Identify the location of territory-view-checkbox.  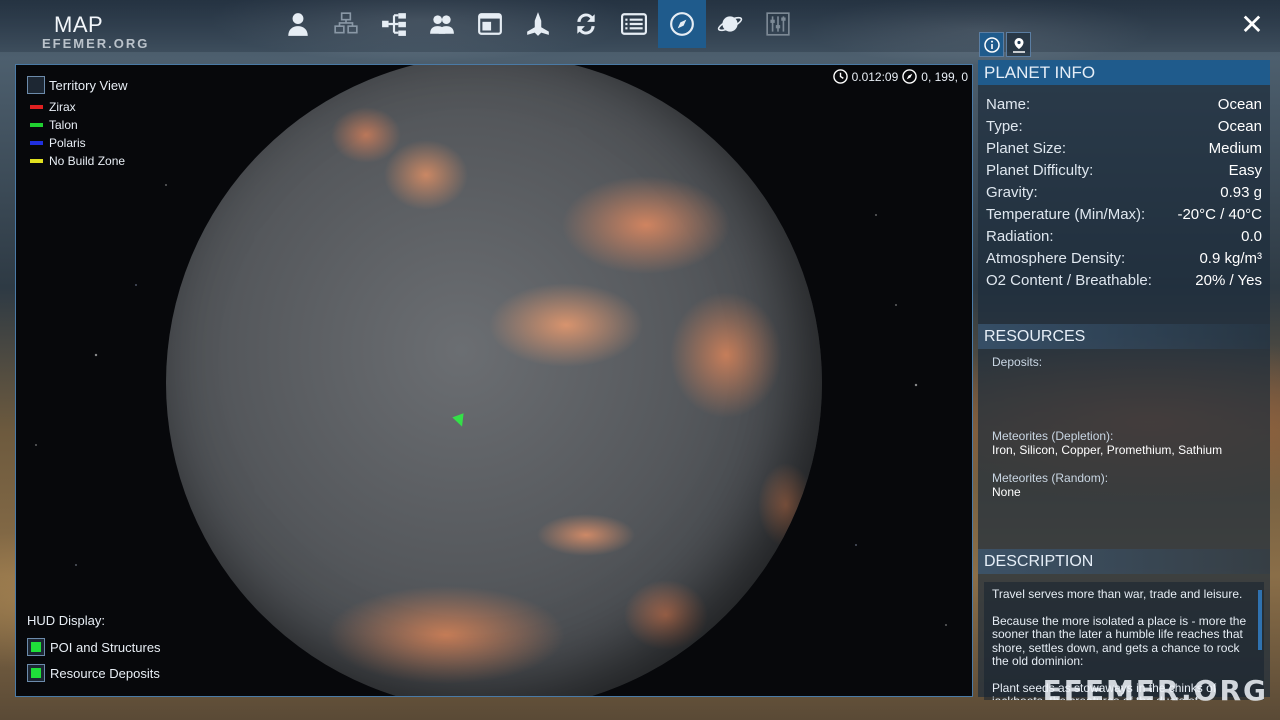
(36, 85).